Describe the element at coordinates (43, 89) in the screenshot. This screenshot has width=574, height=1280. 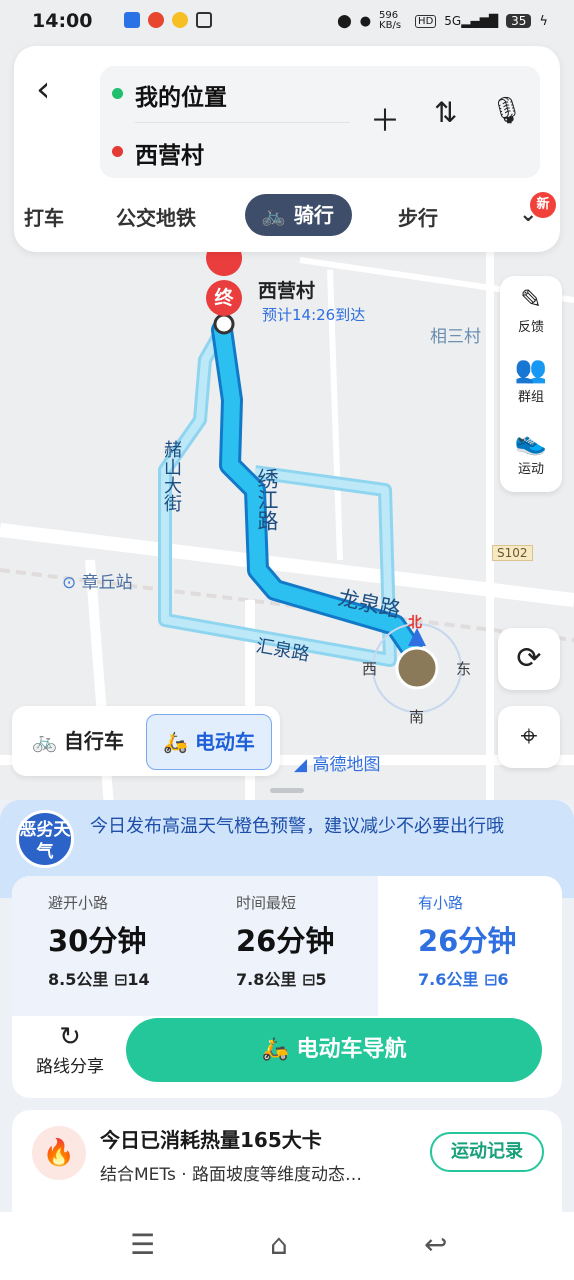
I see `back-arrow-icon: ‹` at that location.